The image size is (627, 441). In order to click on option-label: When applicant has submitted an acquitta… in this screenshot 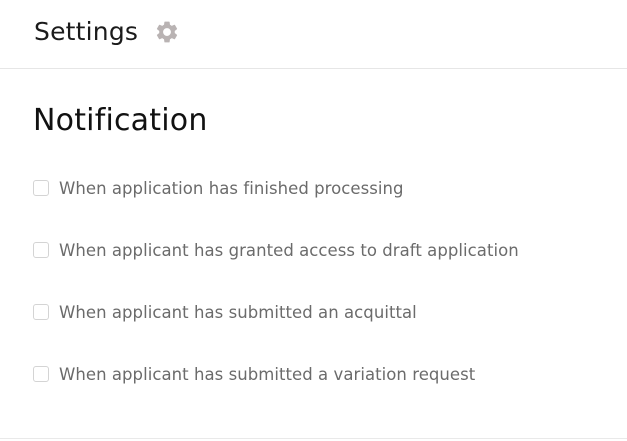, I will do `click(238, 312)`.